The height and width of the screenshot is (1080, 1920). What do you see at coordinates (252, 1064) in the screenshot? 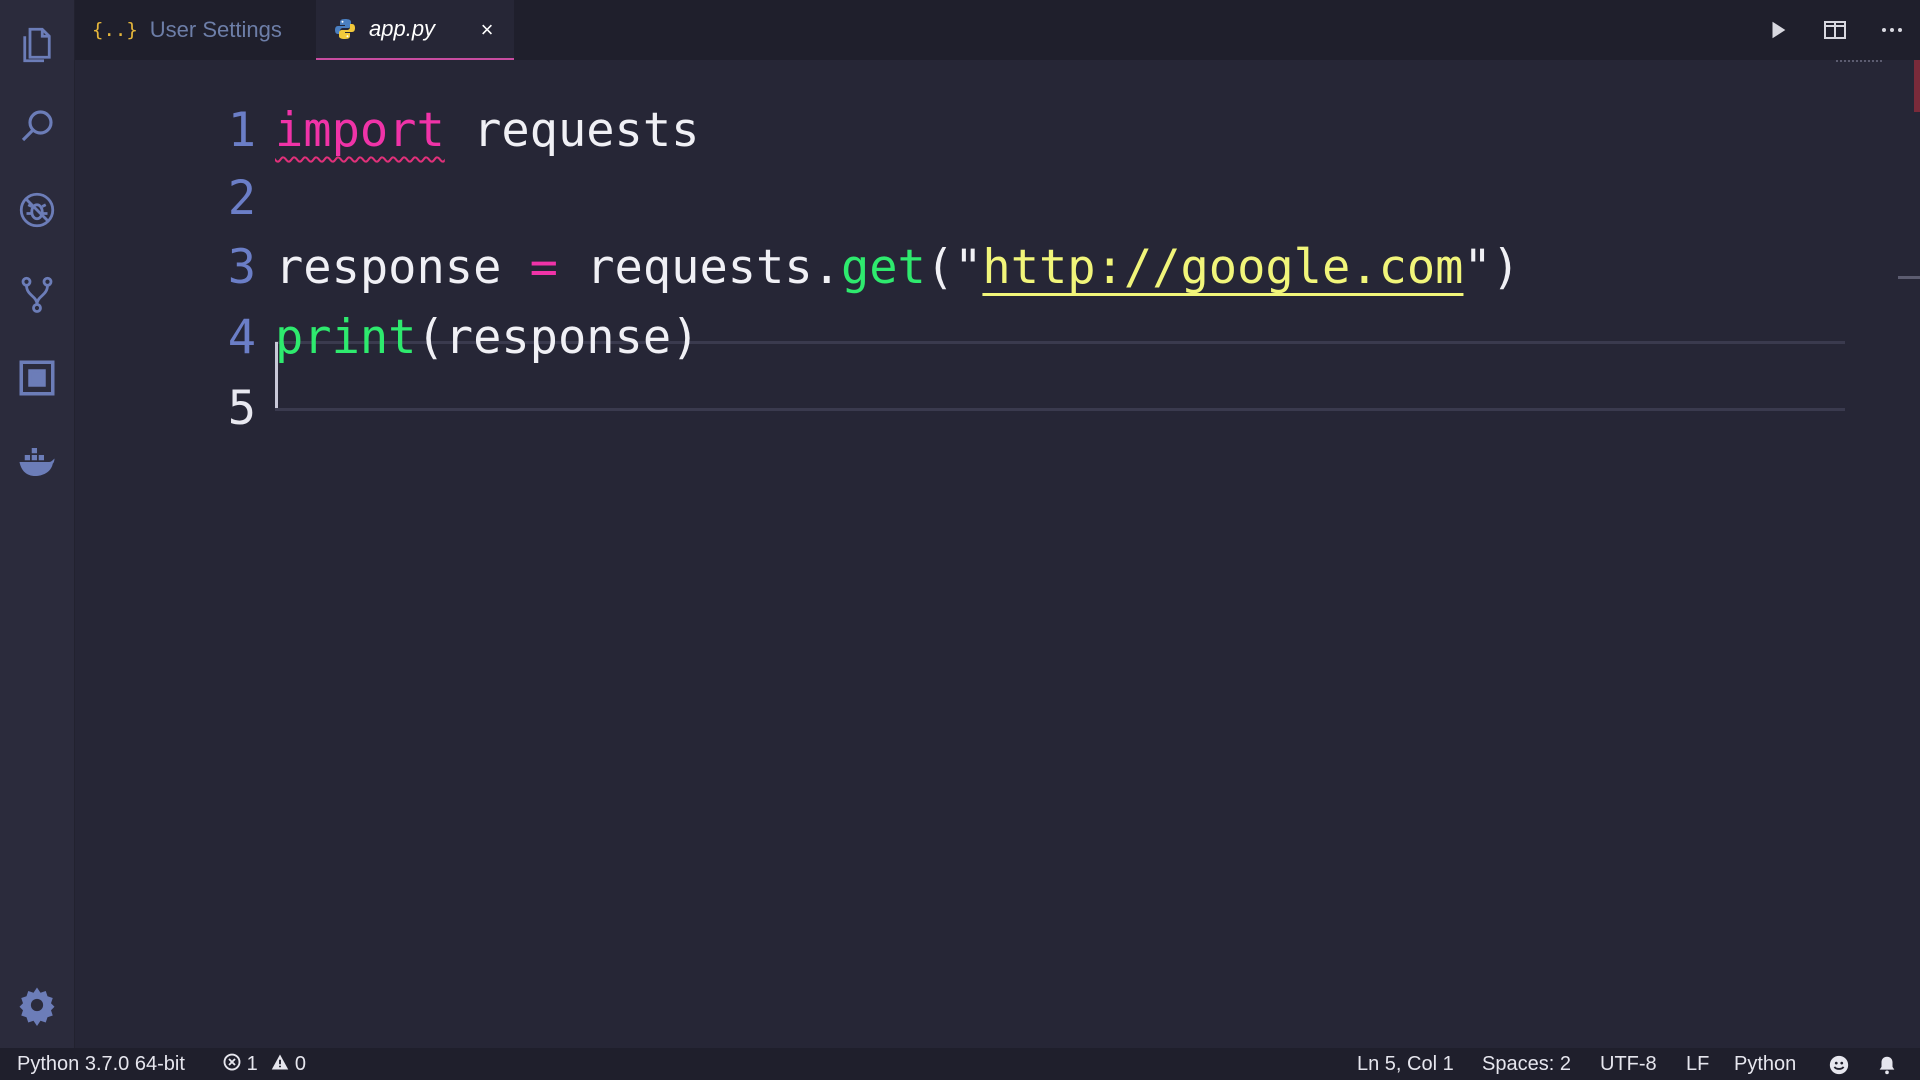
I see `error-count: 1` at bounding box center [252, 1064].